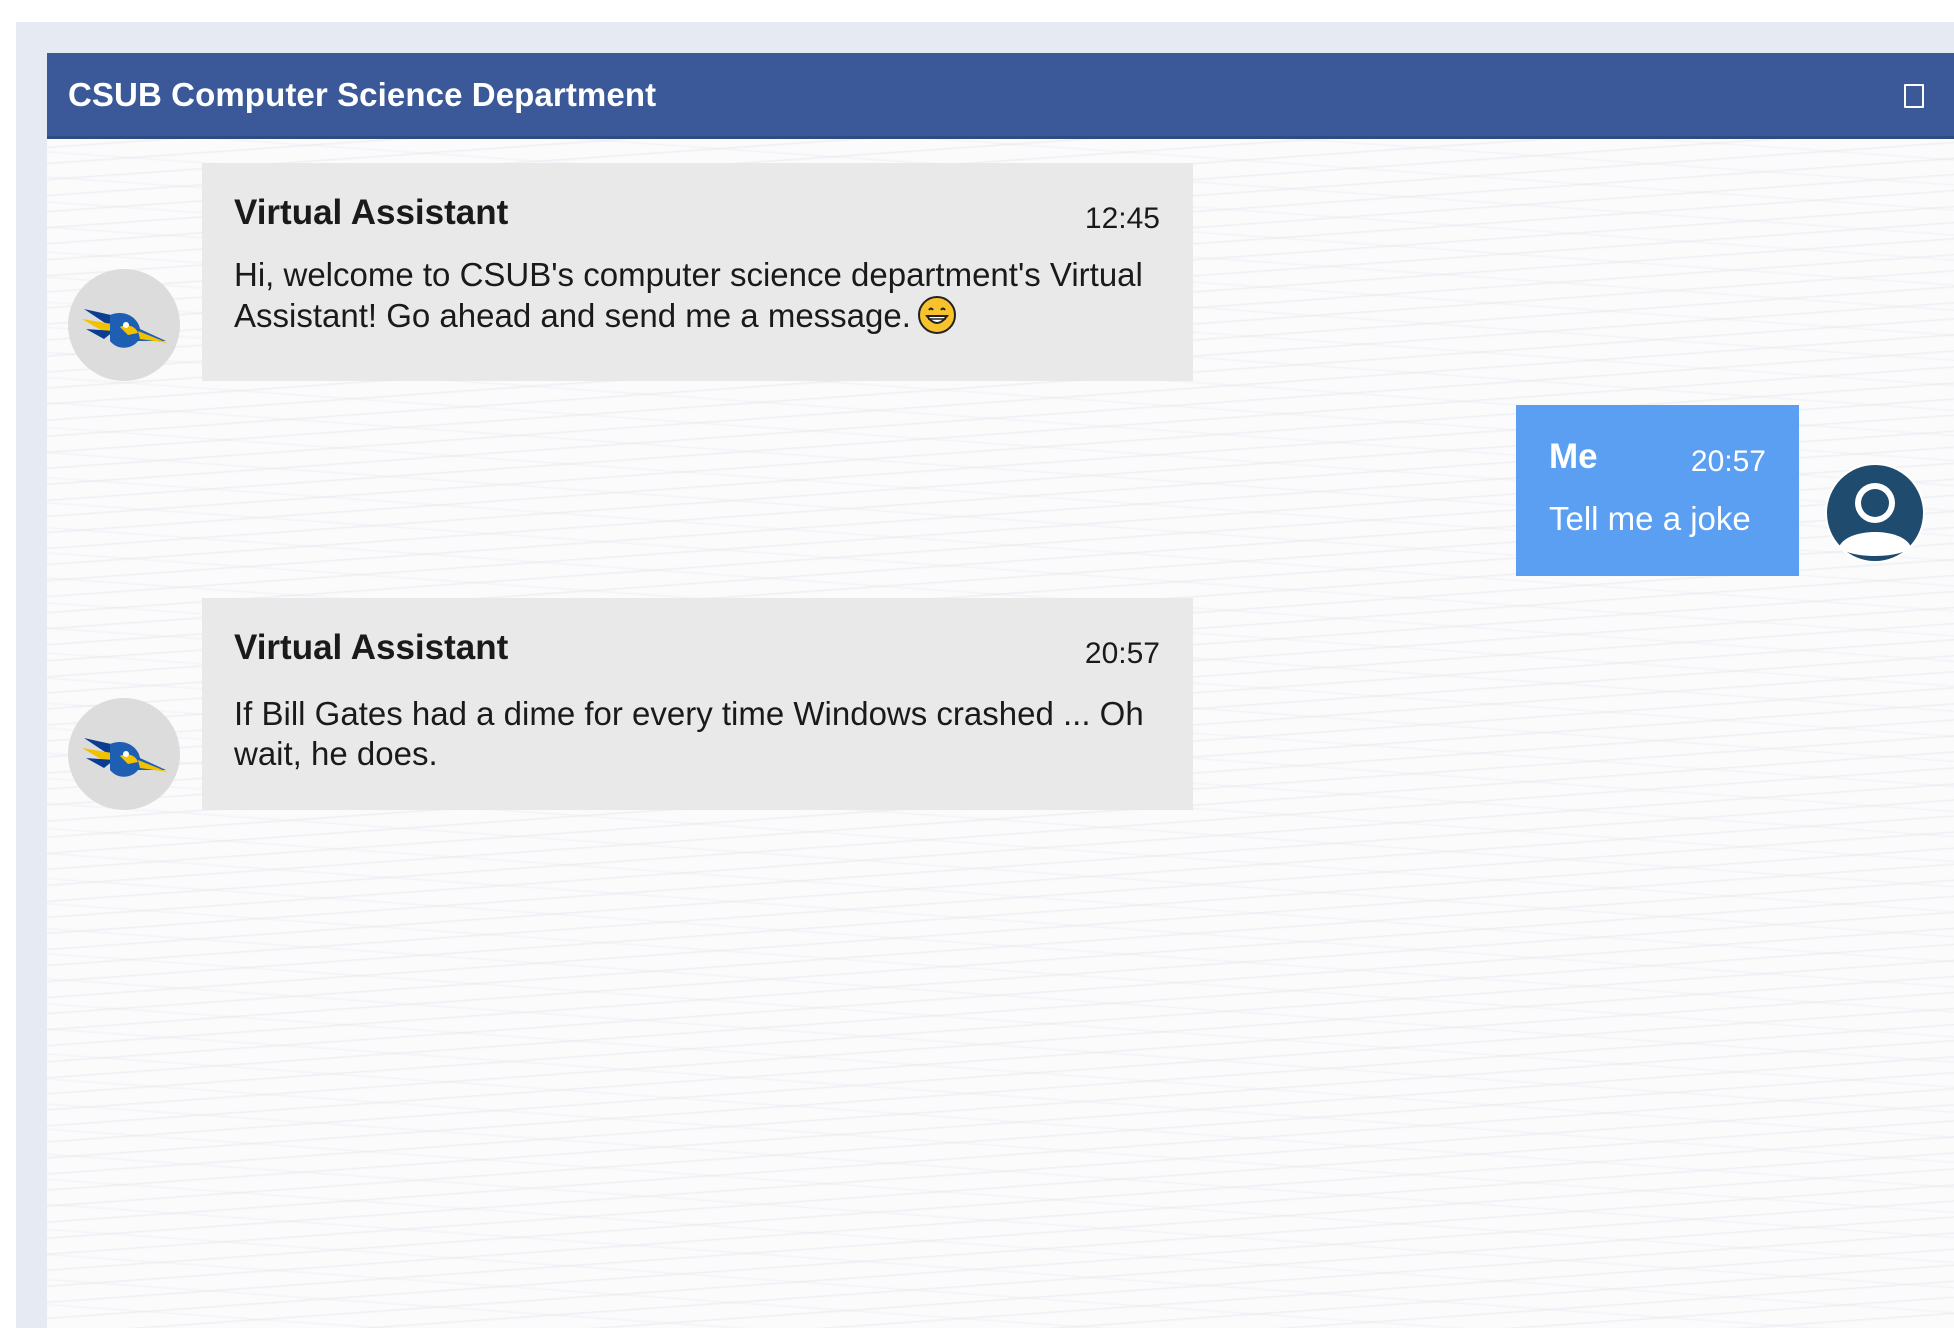 The width and height of the screenshot is (1954, 1328). Describe the element at coordinates (362, 94) in the screenshot. I see `chat-title: CSUB Computer Science Department` at that location.